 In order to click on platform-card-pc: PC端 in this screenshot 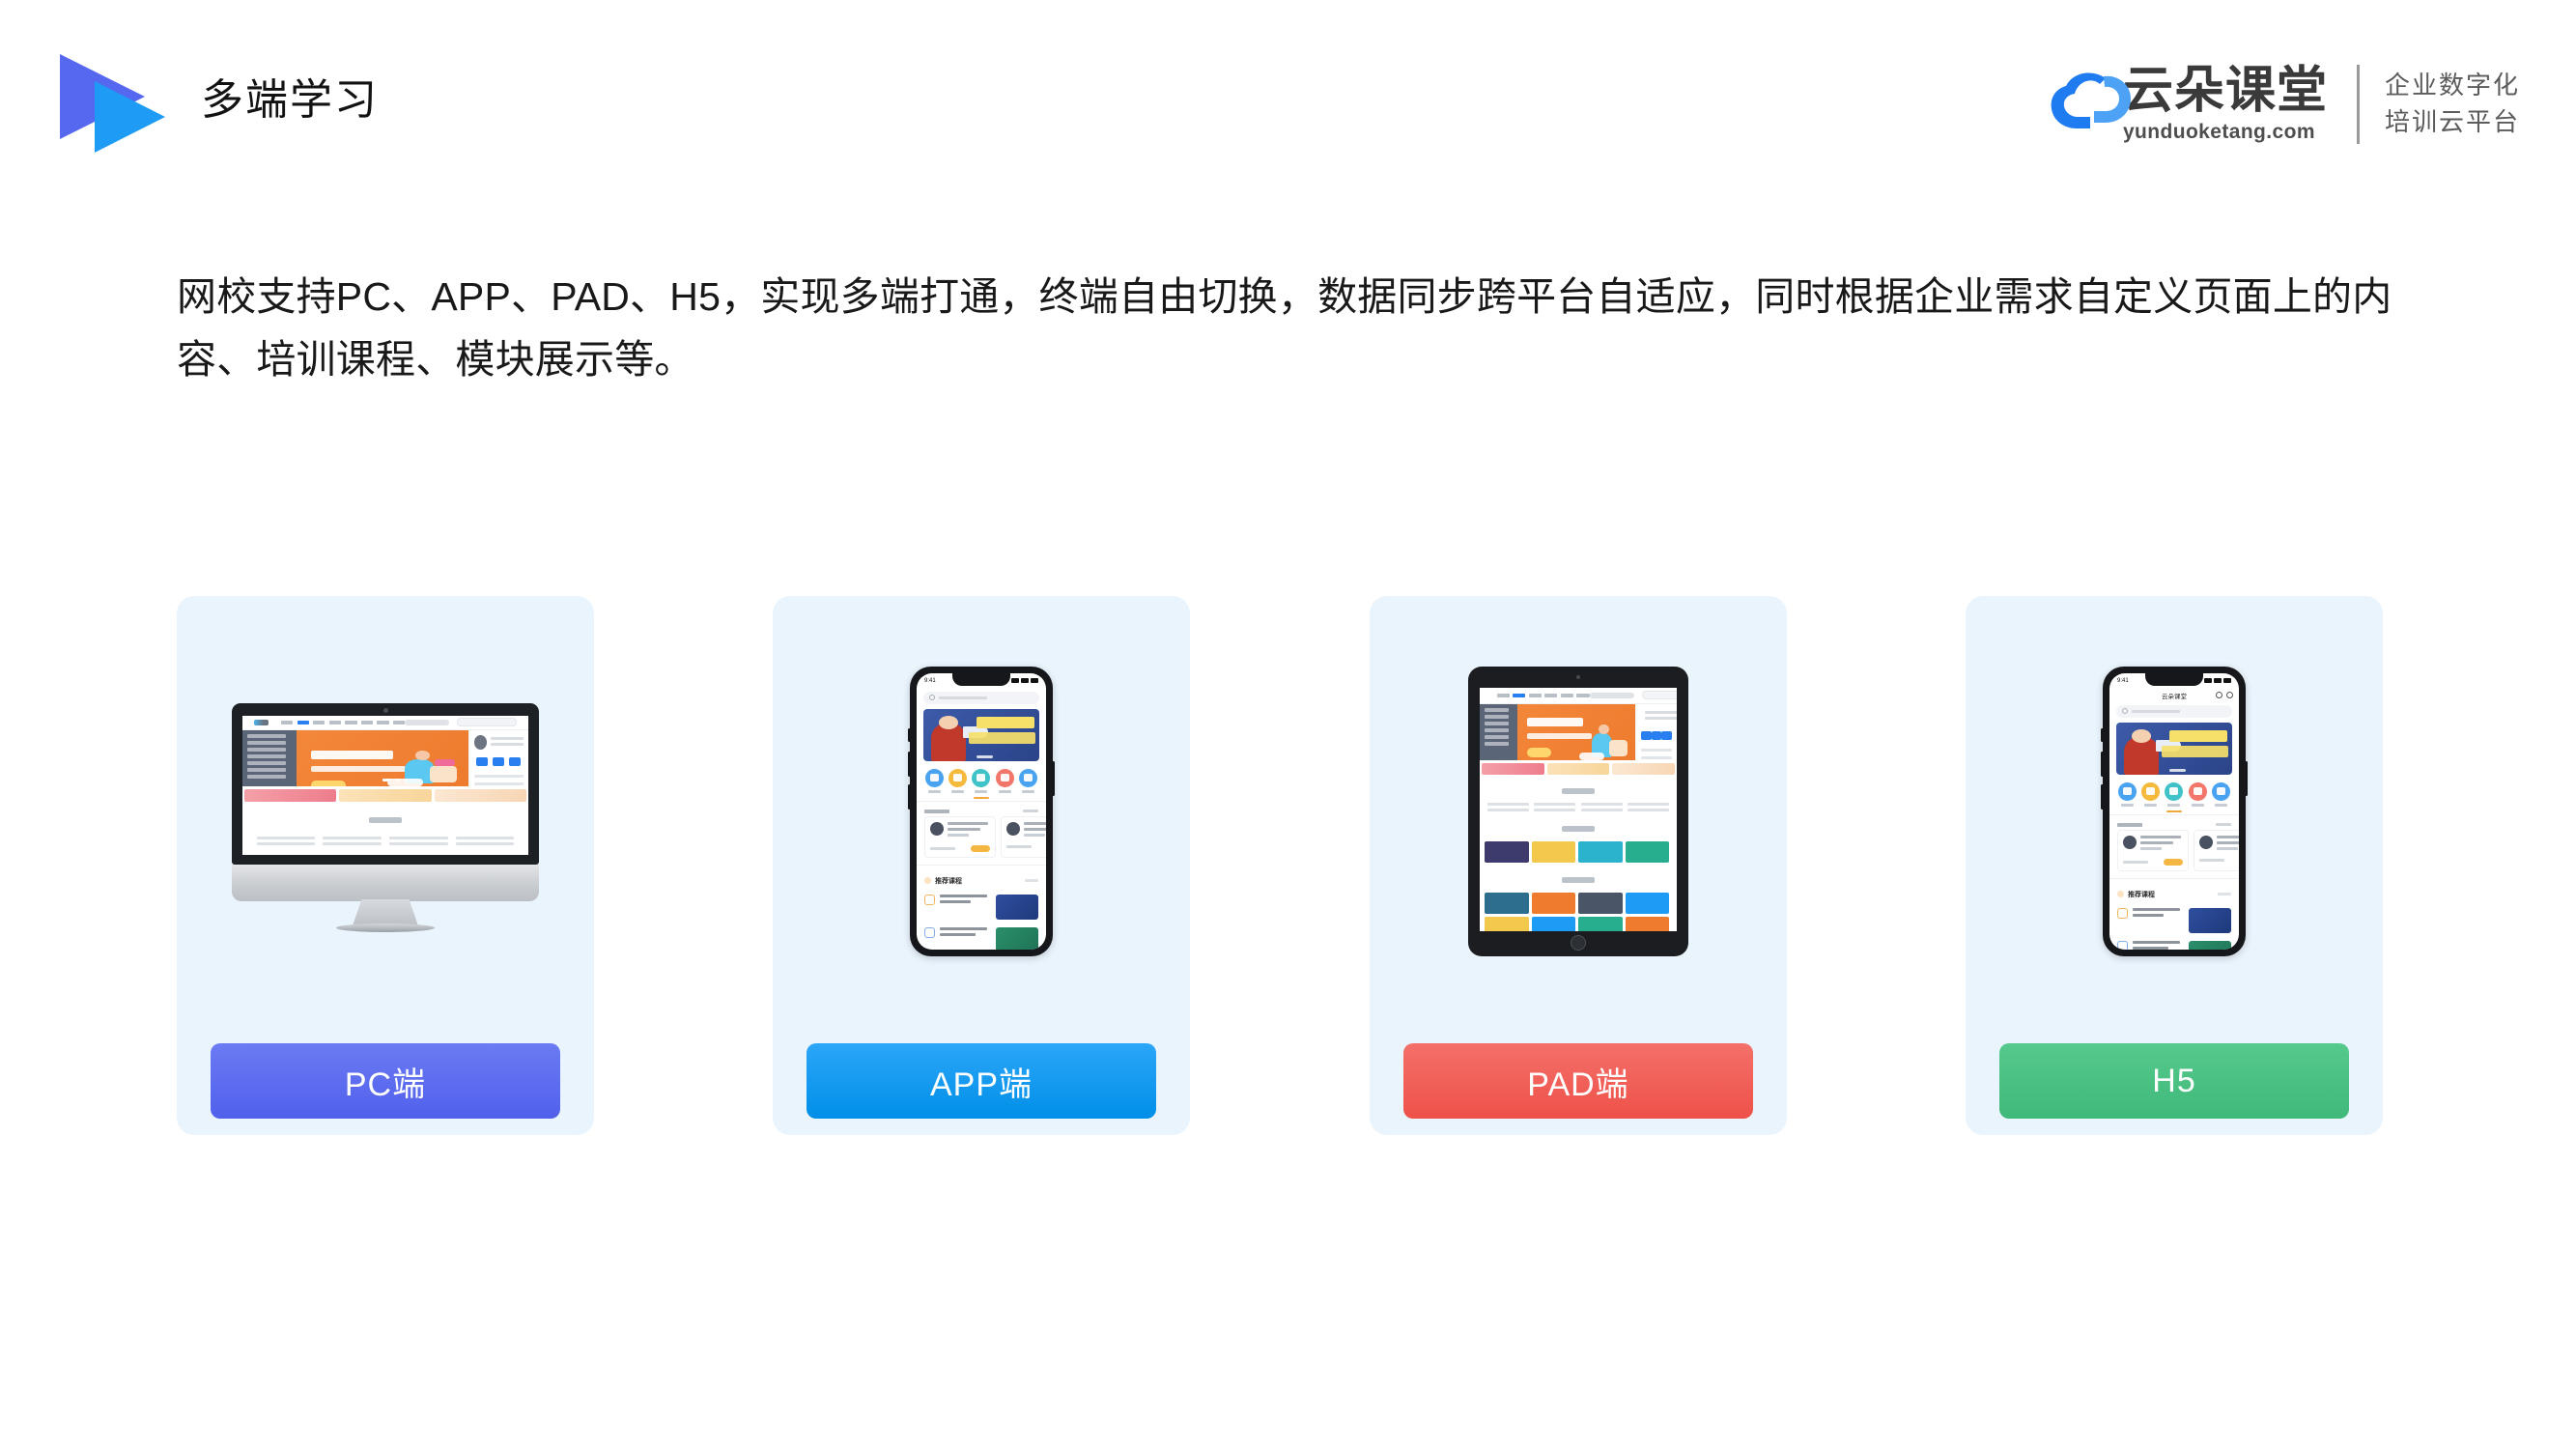, I will do `click(385, 865)`.